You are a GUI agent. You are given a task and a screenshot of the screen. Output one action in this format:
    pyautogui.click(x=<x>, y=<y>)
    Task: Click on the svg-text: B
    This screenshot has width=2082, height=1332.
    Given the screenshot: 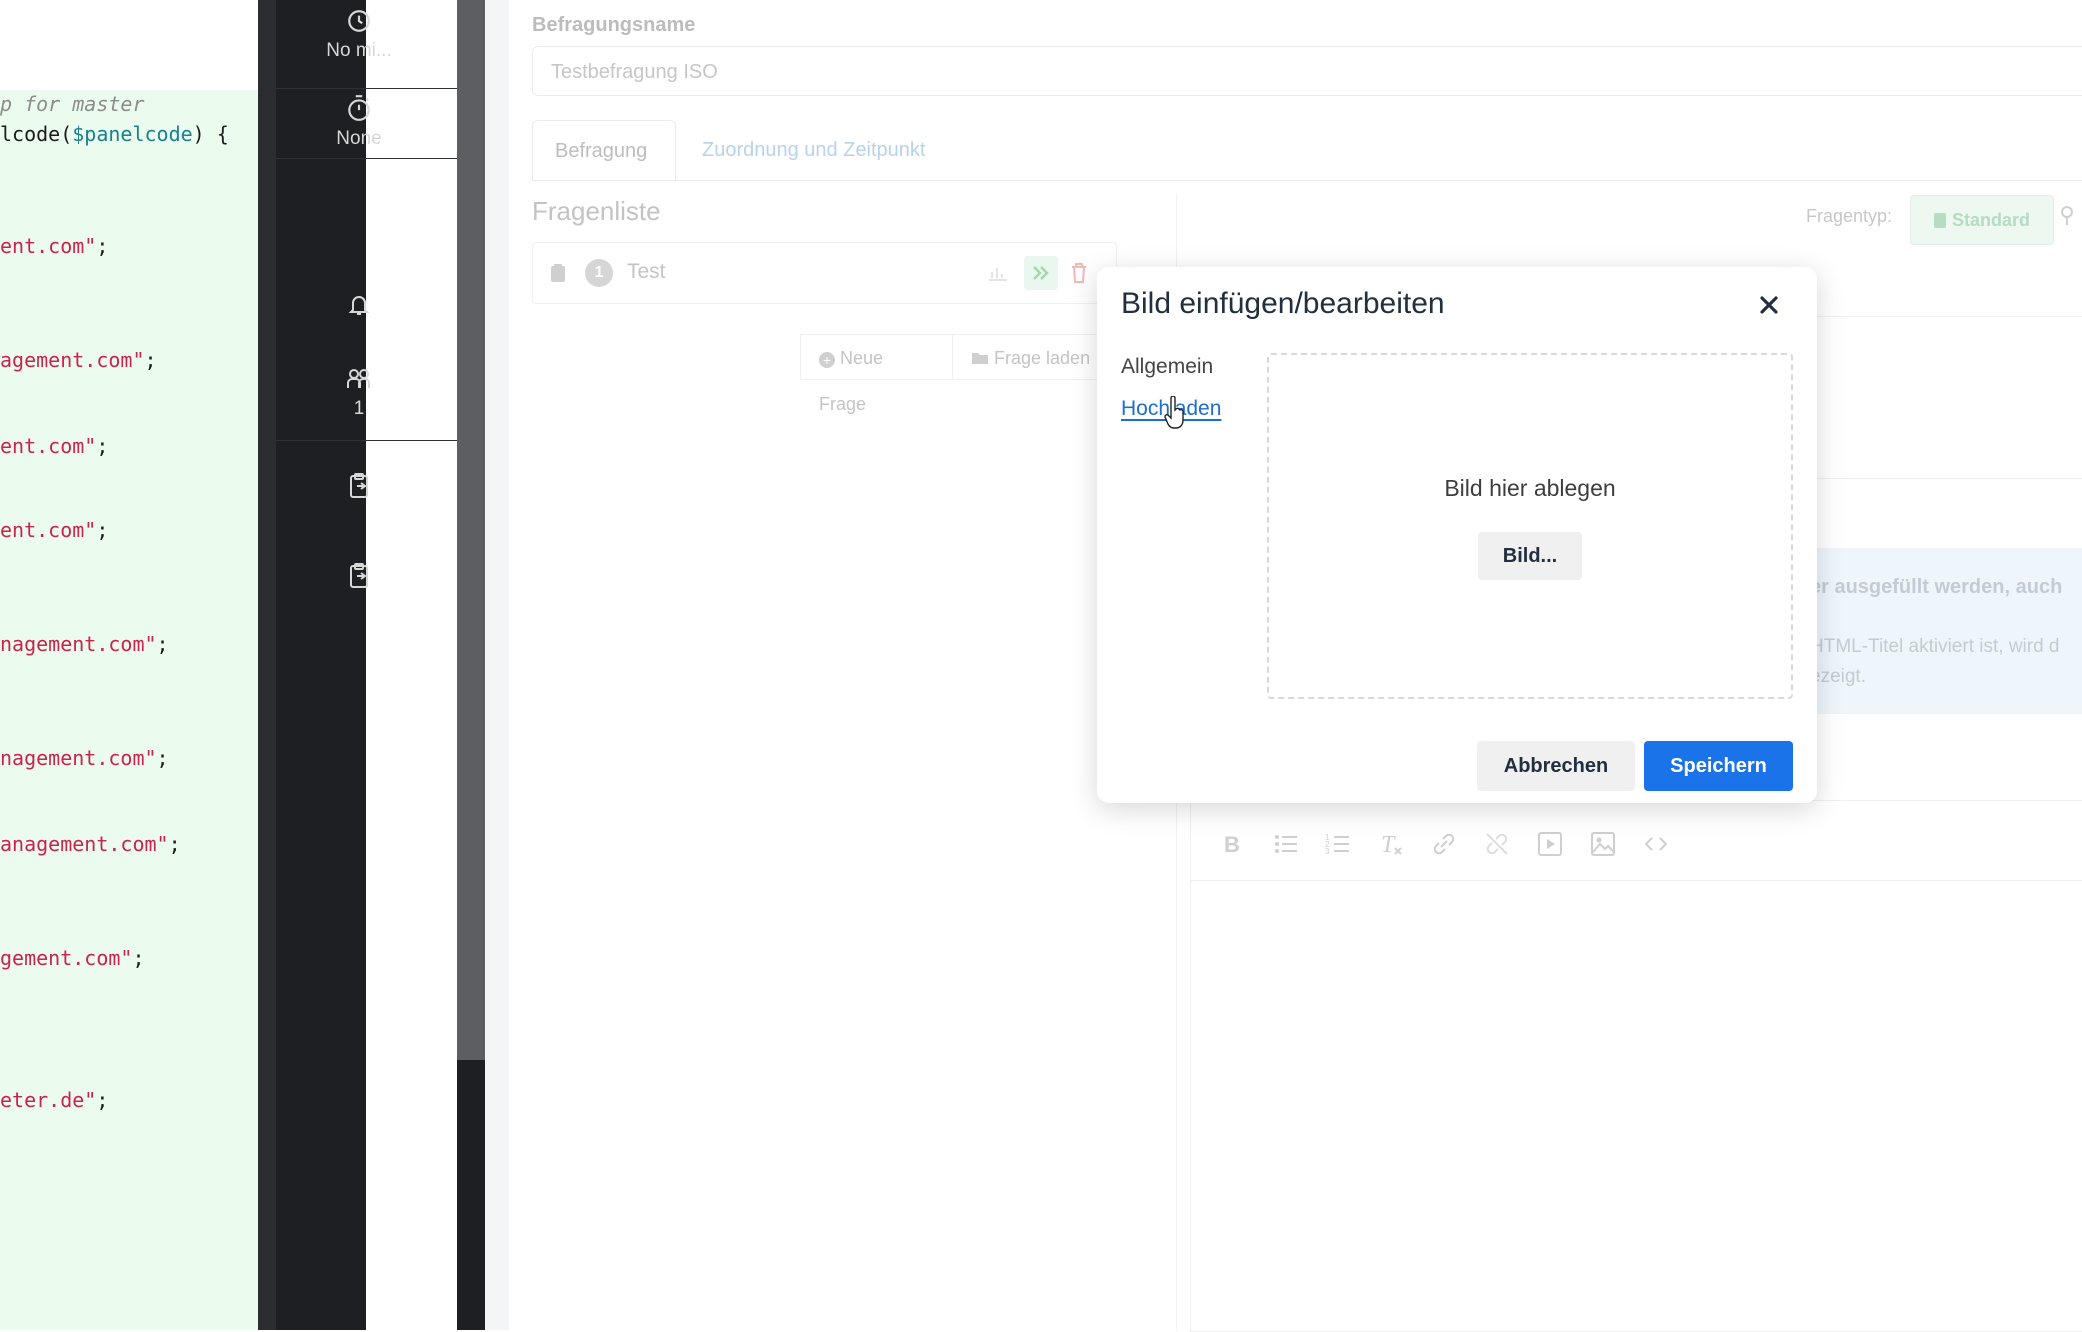 What is the action you would take?
    pyautogui.click(x=1232, y=844)
    